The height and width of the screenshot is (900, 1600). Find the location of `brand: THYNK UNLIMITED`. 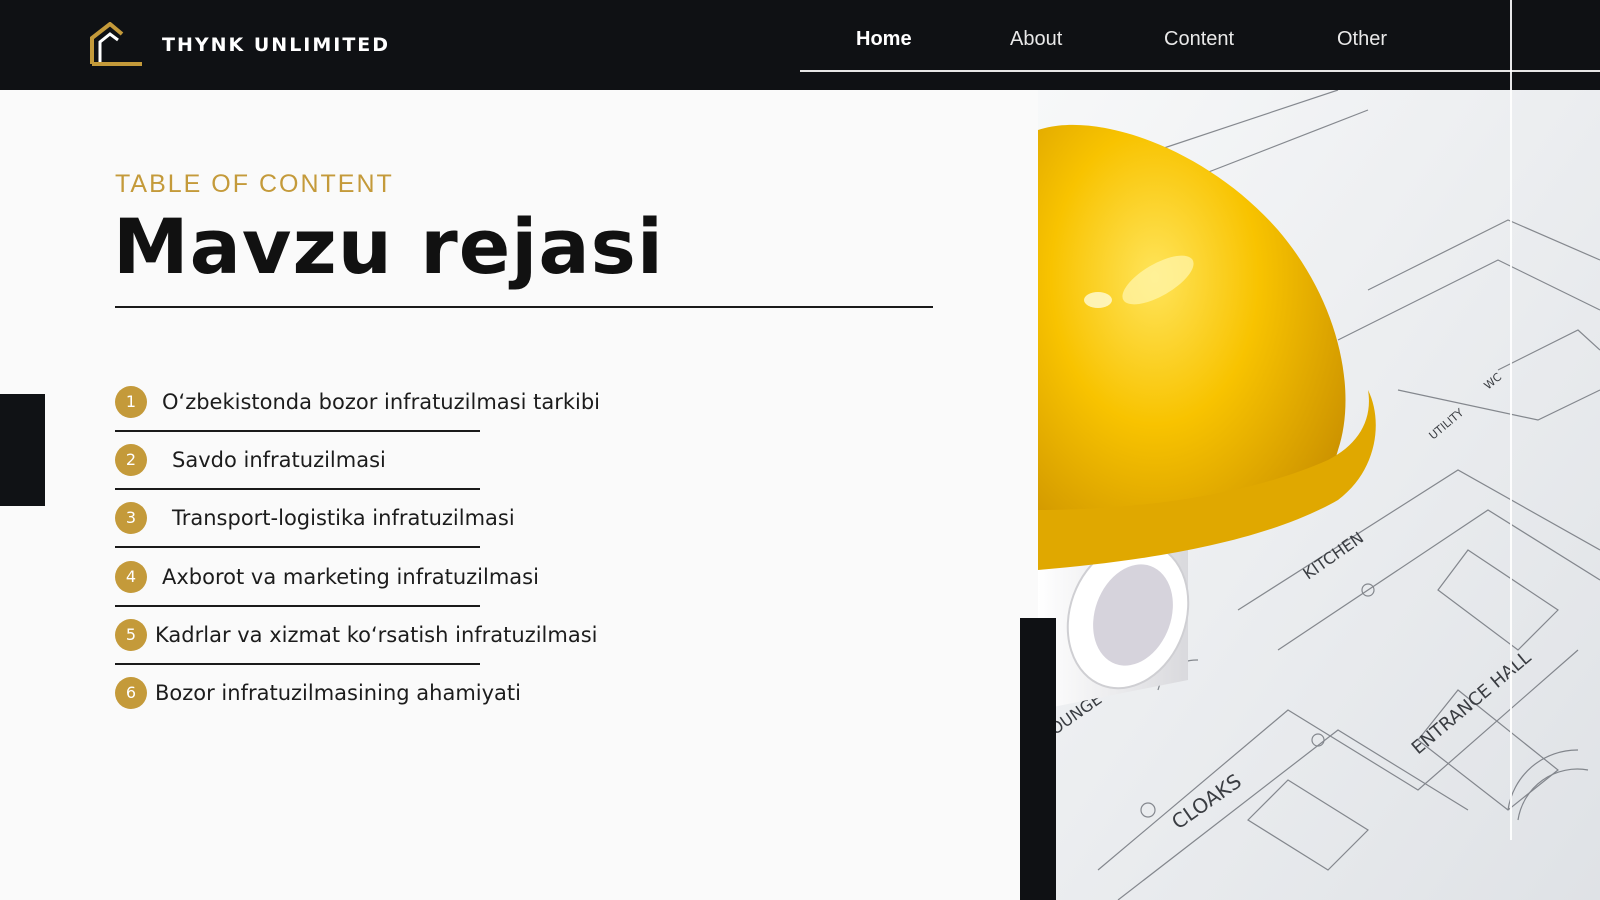

brand: THYNK UNLIMITED is located at coordinates (239, 45).